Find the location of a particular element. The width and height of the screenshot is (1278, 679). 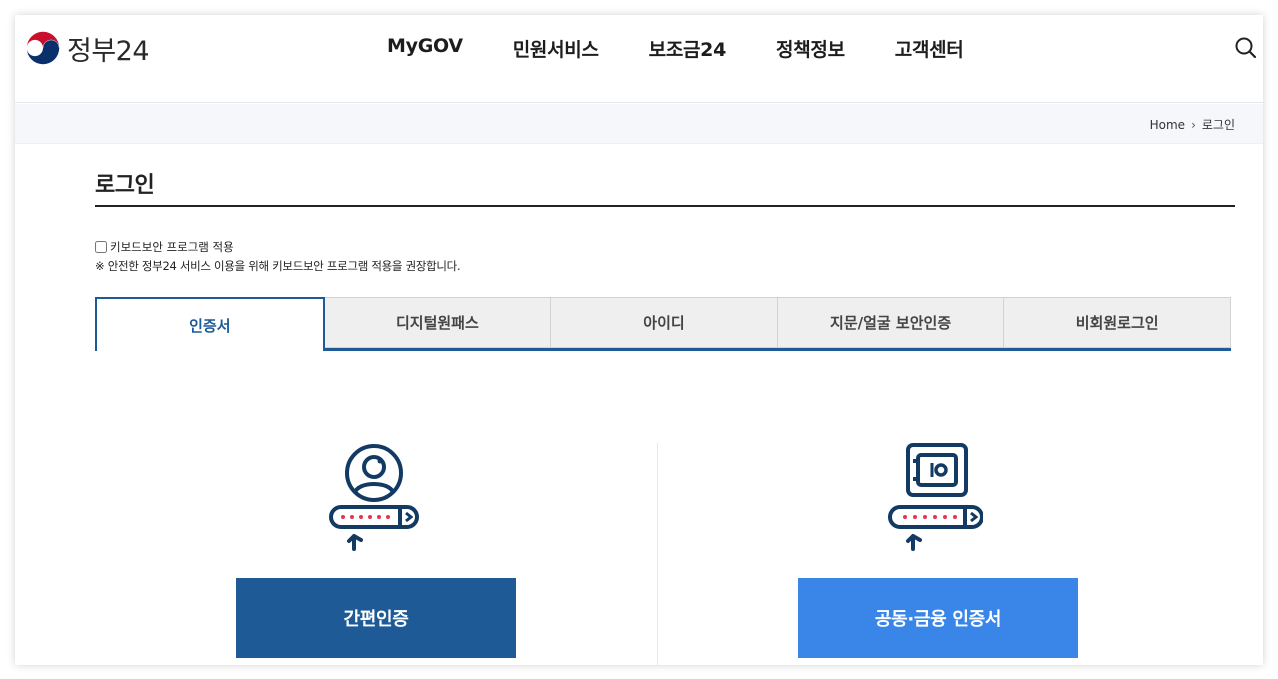

search-button is located at coordinates (1246, 48).